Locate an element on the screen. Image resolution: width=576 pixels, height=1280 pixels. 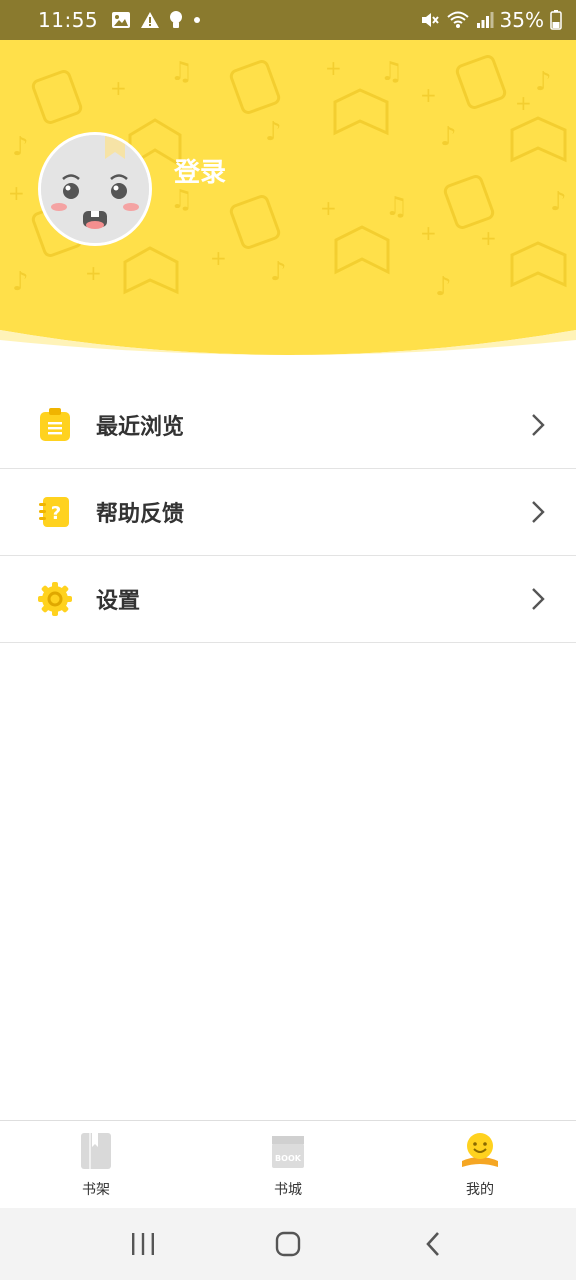
help-notebook-icon: ? is located at coordinates (55, 512).